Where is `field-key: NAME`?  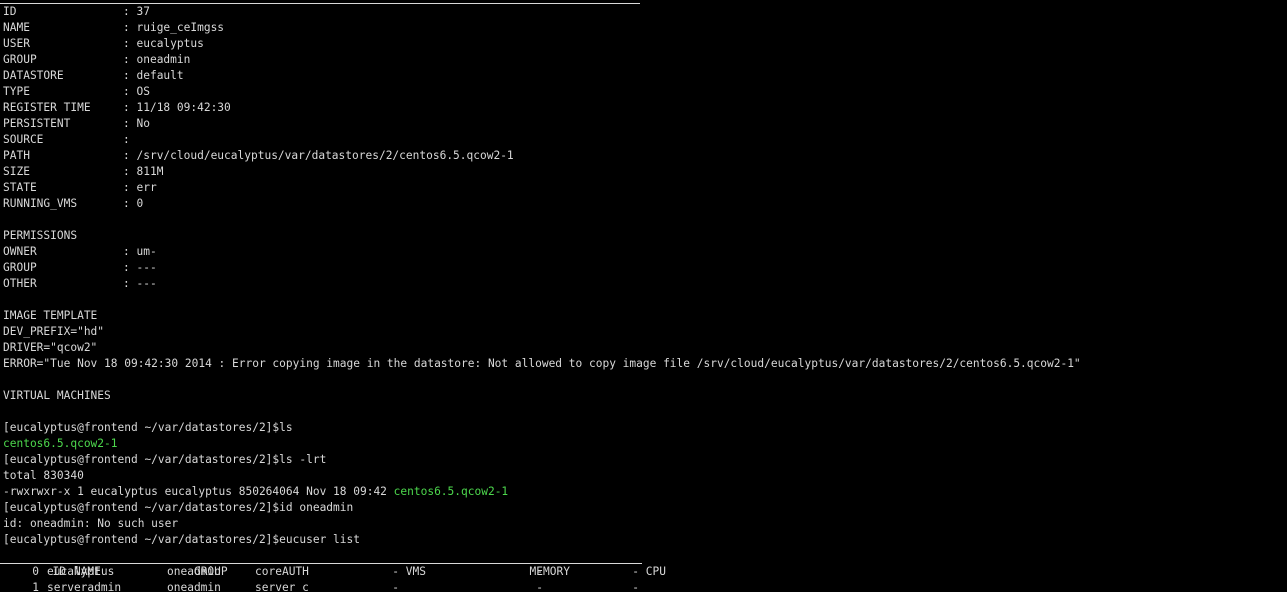 field-key: NAME is located at coordinates (16, 27).